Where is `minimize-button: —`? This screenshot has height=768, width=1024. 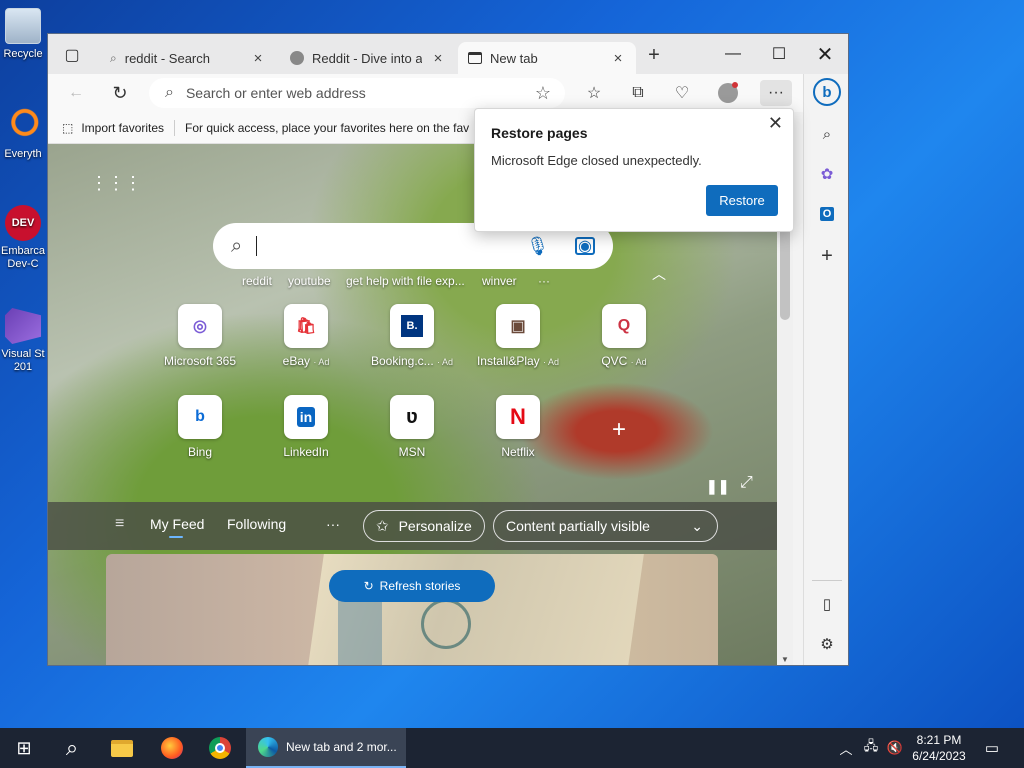 minimize-button: — is located at coordinates (733, 54).